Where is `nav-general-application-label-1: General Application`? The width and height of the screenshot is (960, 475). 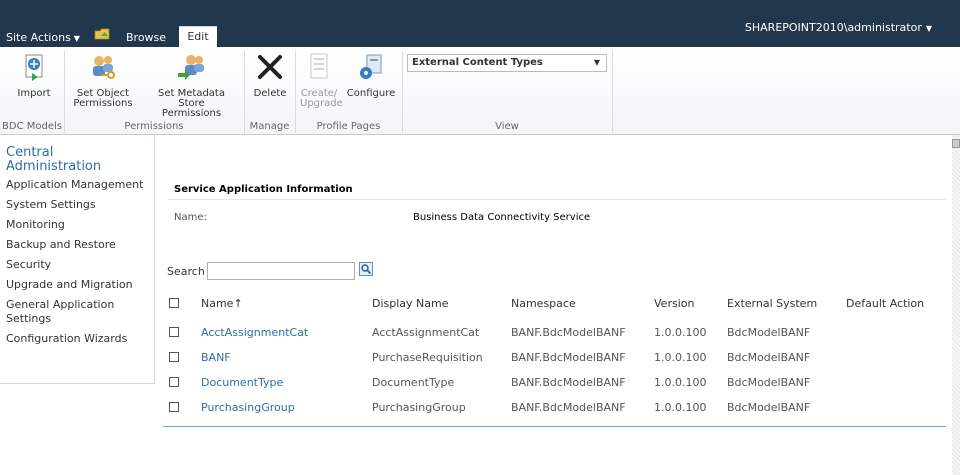
nav-general-application-label-1: General Application is located at coordinates (60, 304).